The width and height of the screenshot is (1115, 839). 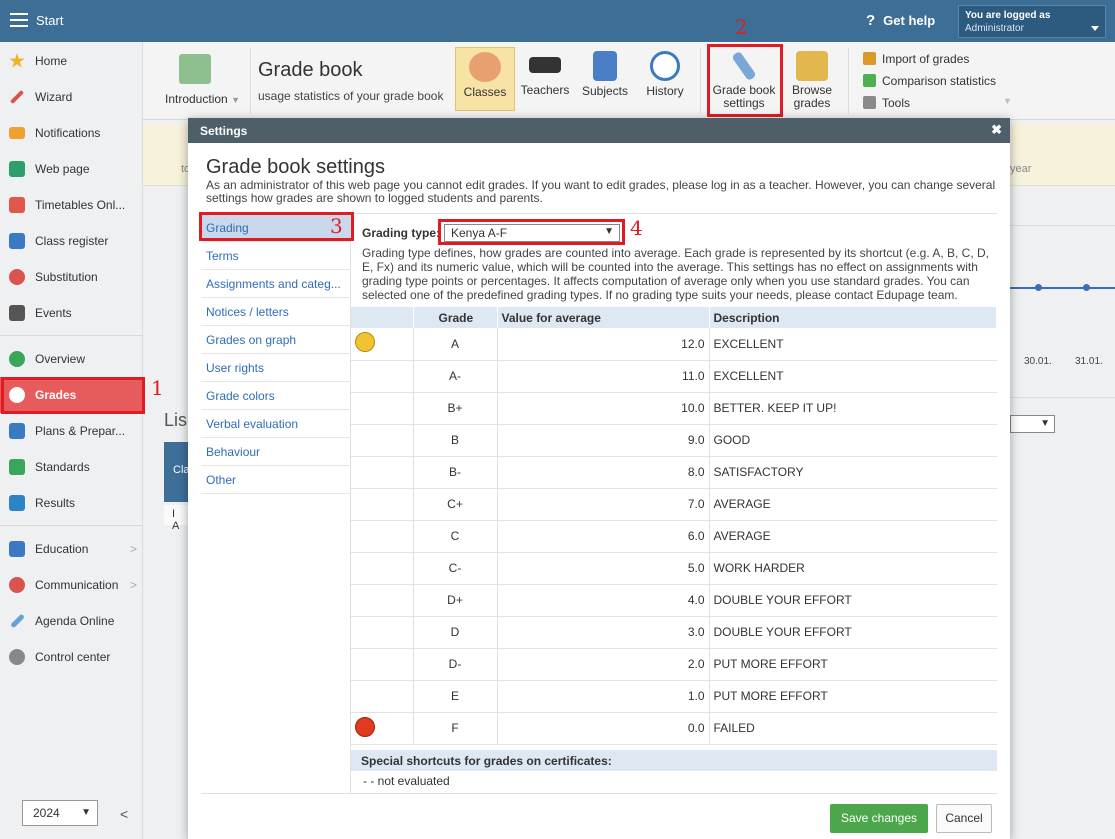 I want to click on settings-nav-verbal-evaluation: Verbal evaluation, so click(x=275, y=424).